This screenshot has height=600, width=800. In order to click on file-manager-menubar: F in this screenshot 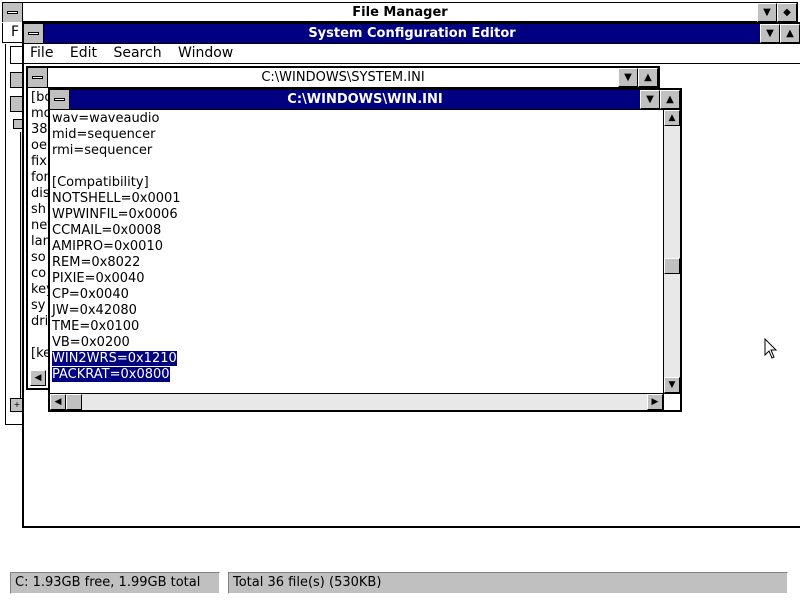, I will do `click(13, 33)`.